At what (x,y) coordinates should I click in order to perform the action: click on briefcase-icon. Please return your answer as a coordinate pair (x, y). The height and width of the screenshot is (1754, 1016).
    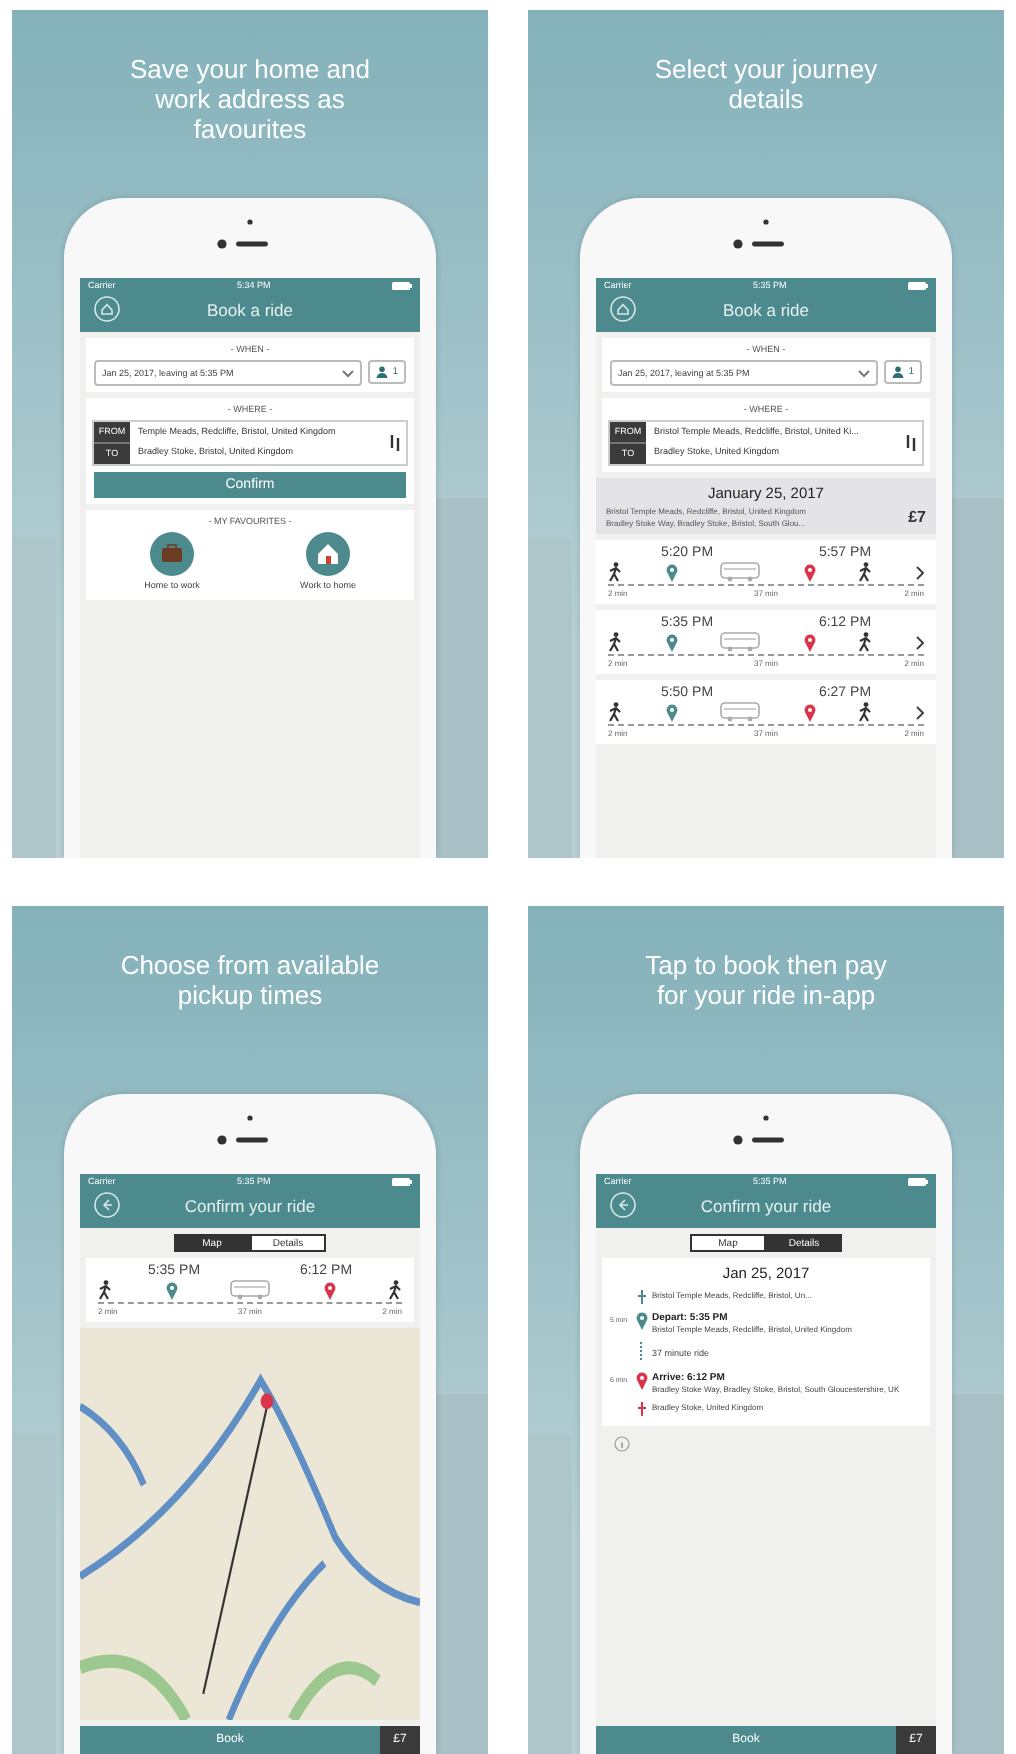
    Looking at the image, I should click on (172, 554).